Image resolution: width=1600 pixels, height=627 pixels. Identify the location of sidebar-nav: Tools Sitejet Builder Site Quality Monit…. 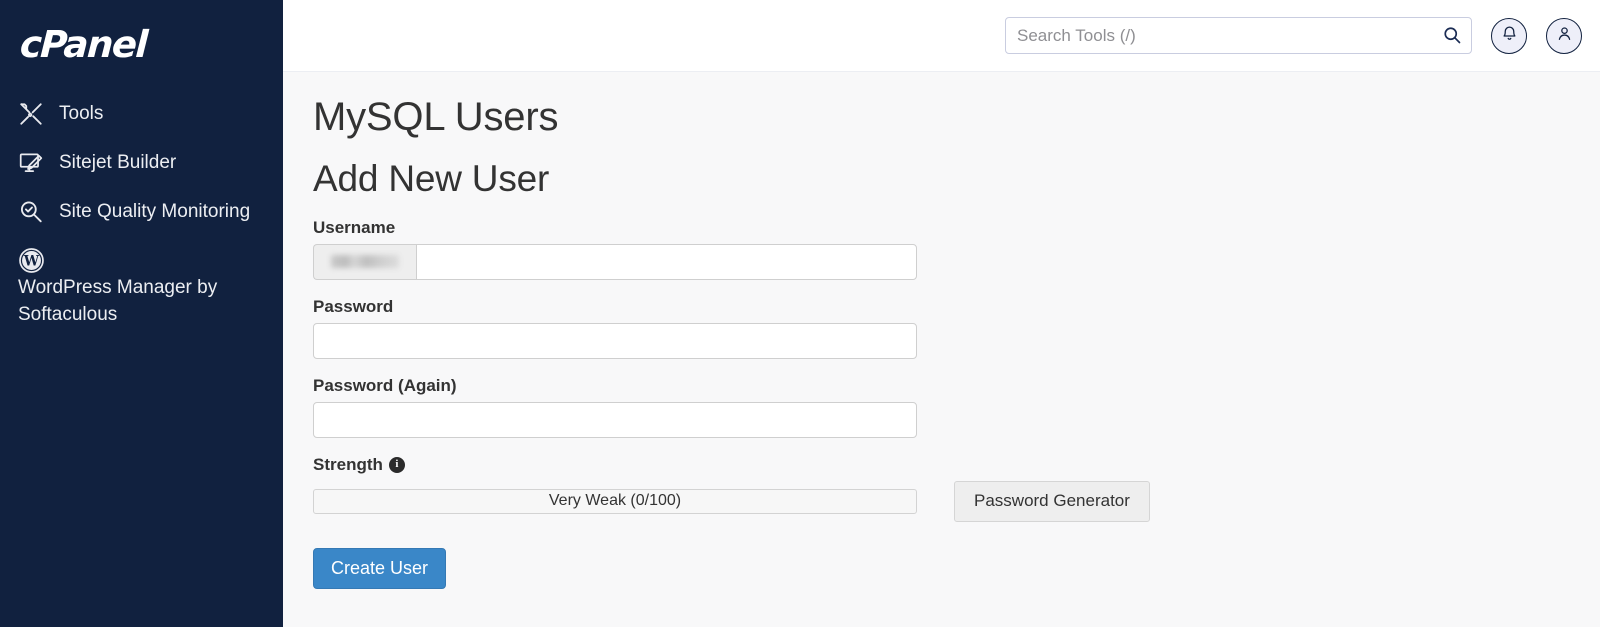
(141, 207).